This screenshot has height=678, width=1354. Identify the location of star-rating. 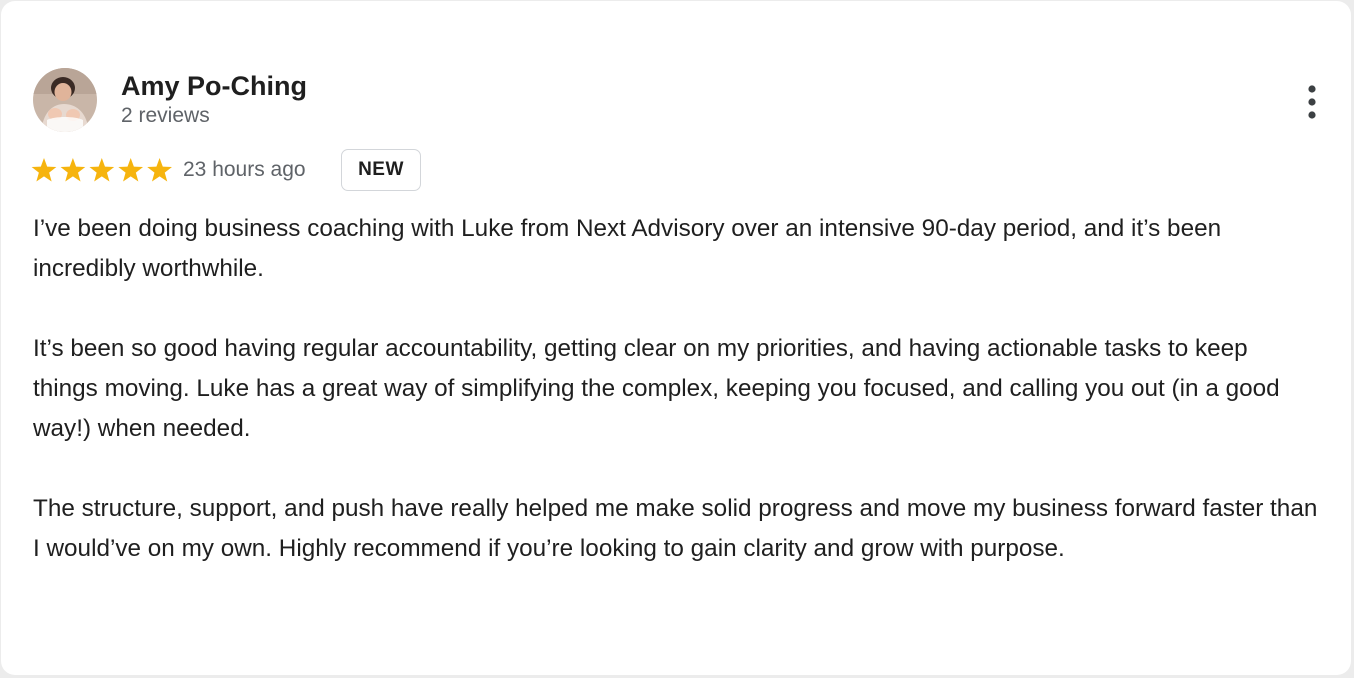
(102, 170).